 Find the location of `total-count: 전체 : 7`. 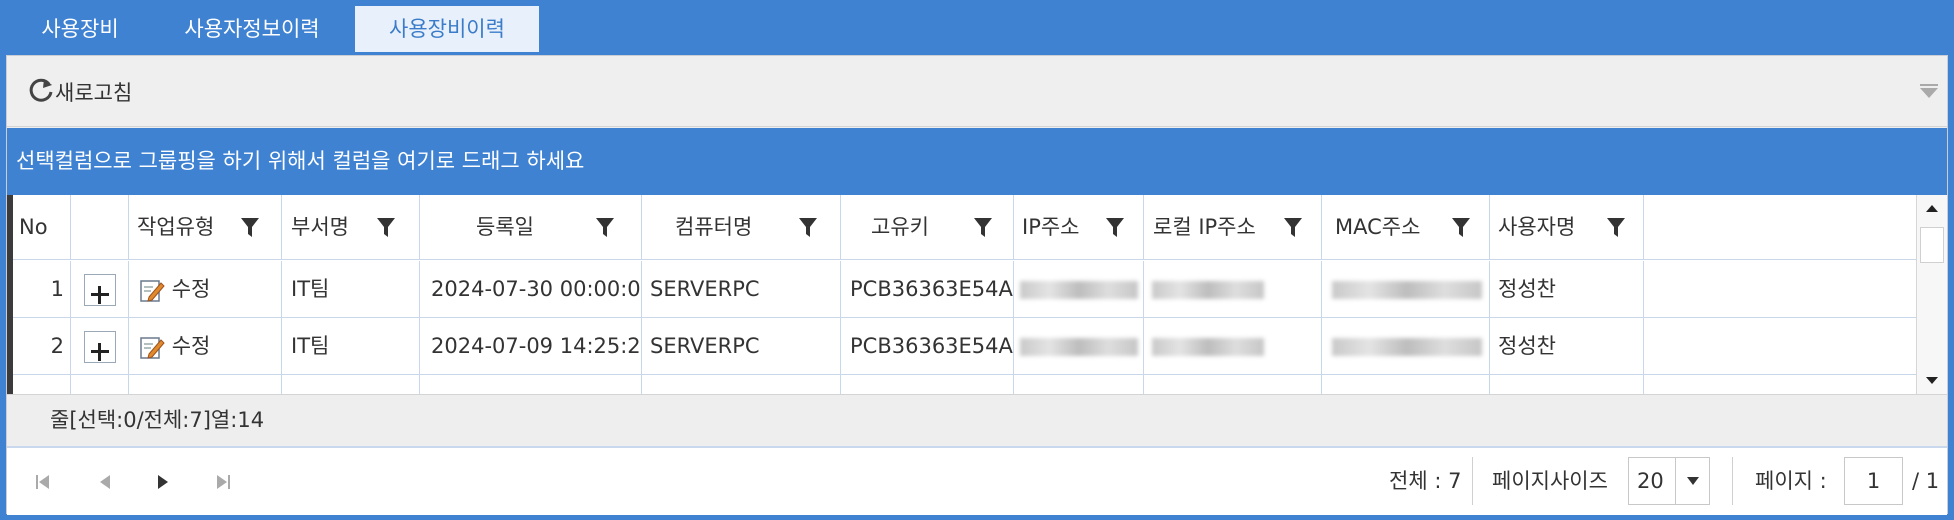

total-count: 전체 : 7 is located at coordinates (1425, 481).